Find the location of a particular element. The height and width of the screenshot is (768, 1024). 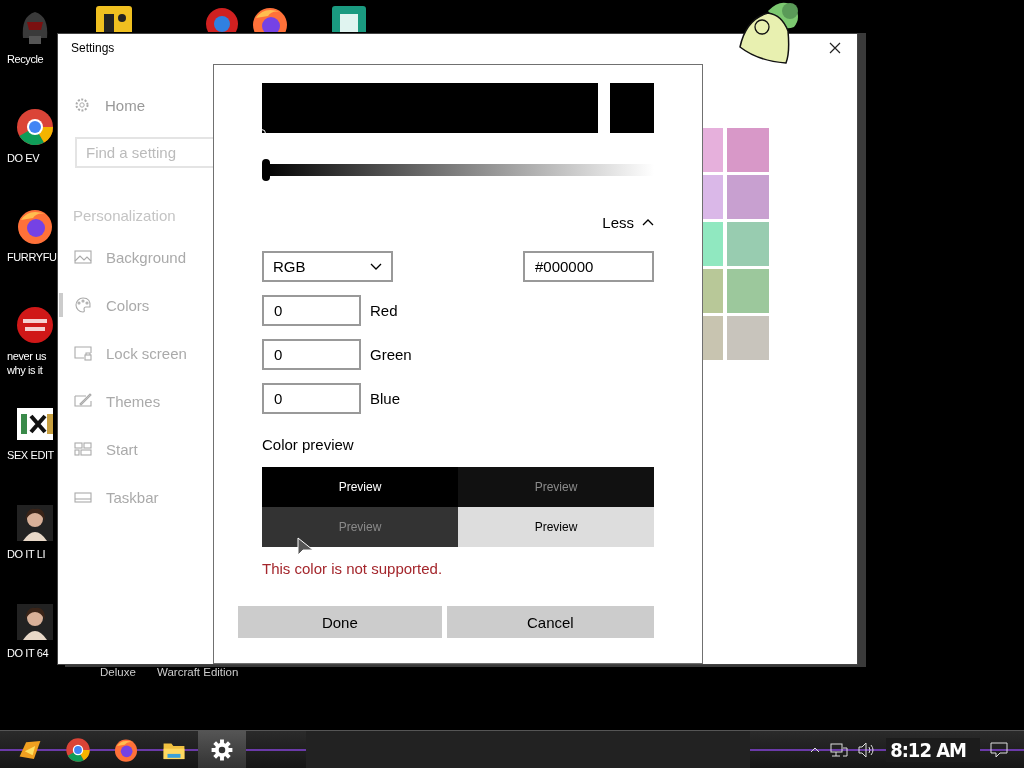

picture-icon is located at coordinates (83, 257).